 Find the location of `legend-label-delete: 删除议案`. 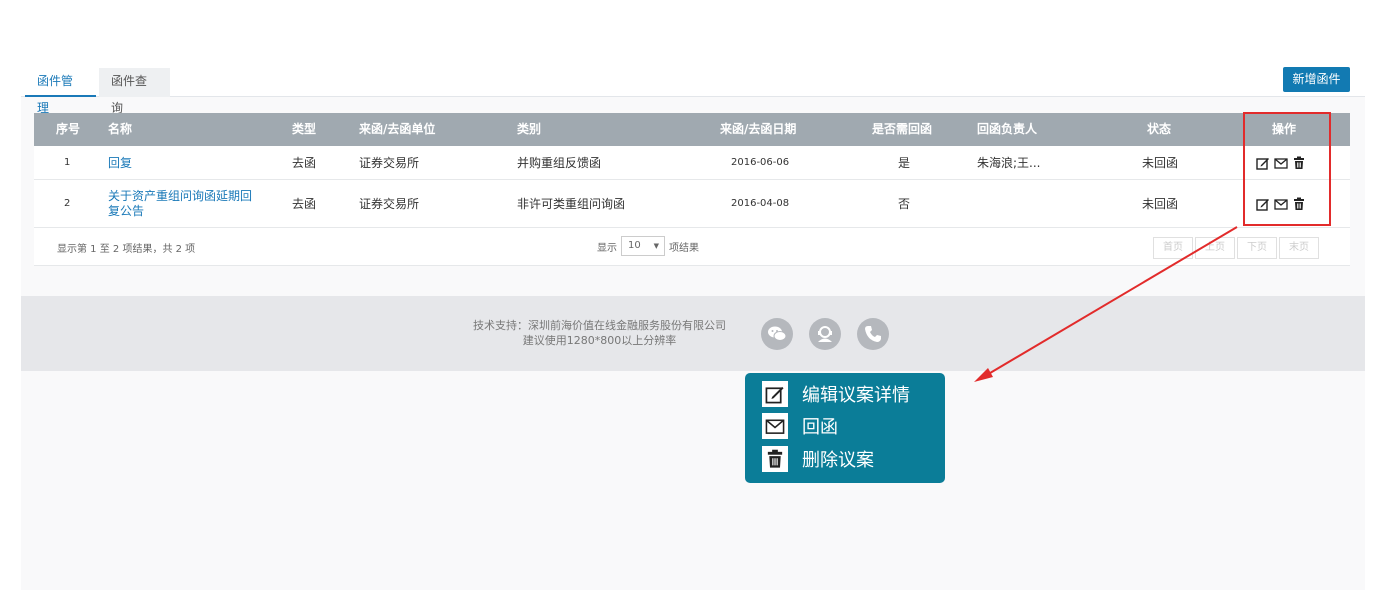

legend-label-delete: 删除议案 is located at coordinates (838, 460).